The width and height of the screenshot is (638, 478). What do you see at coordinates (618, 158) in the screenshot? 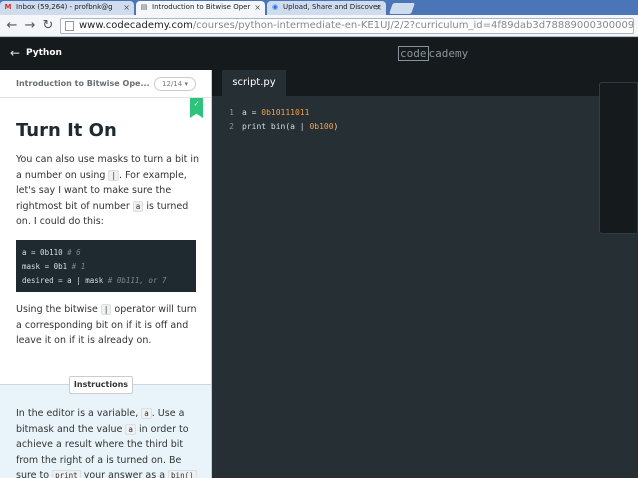
I see `output-panel` at bounding box center [618, 158].